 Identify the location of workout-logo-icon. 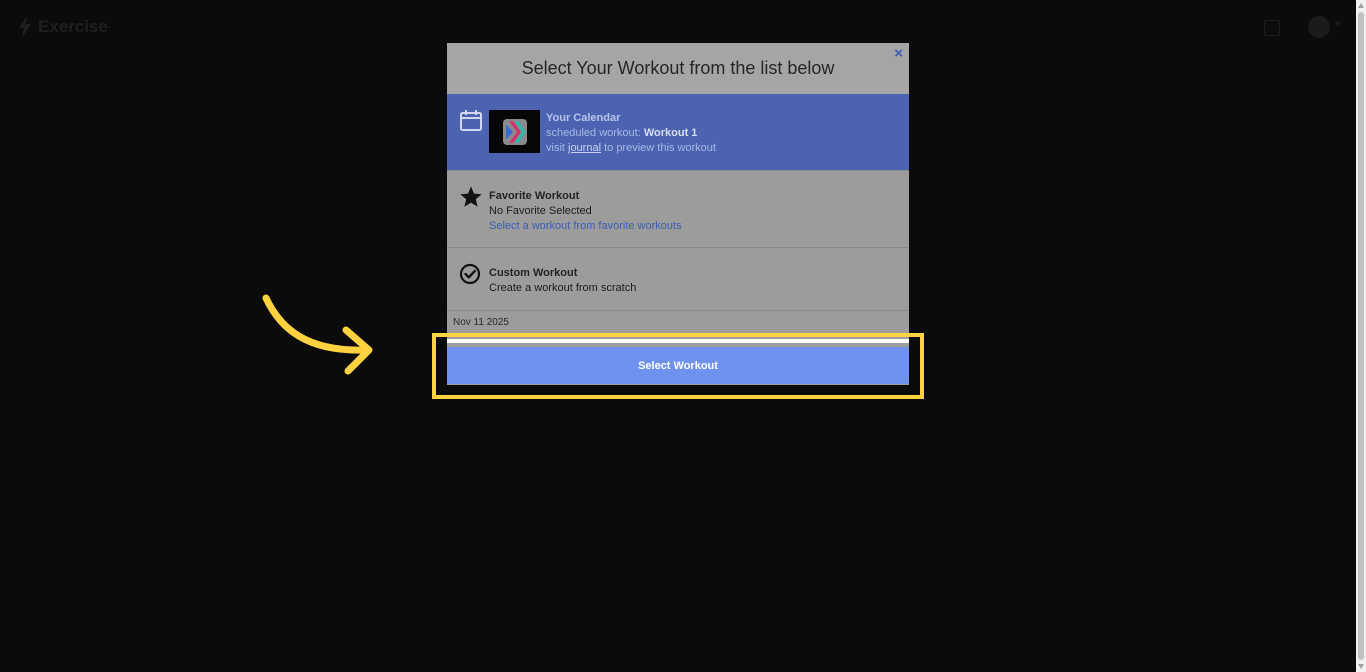
(515, 132).